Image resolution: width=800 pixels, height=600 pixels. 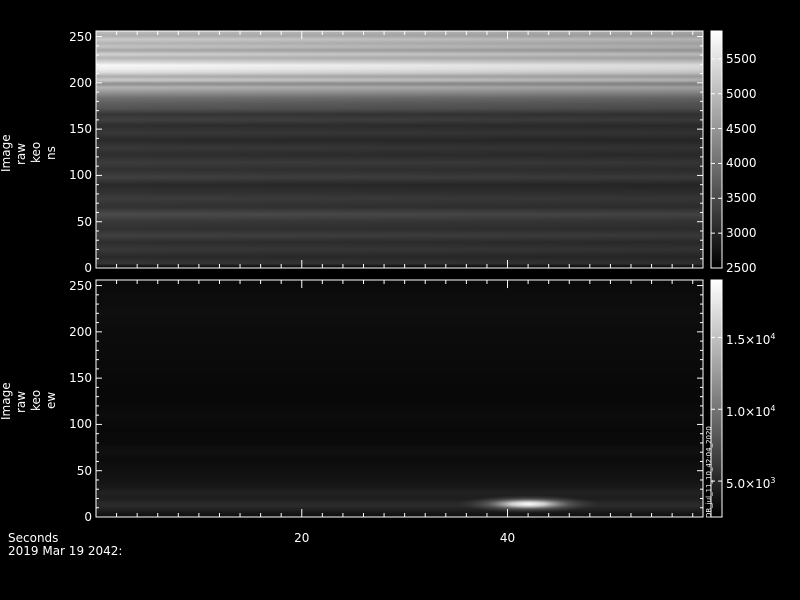 What do you see at coordinates (65, 551) in the screenshot?
I see `date-stamp: 2019 Mar 19 2042:` at bounding box center [65, 551].